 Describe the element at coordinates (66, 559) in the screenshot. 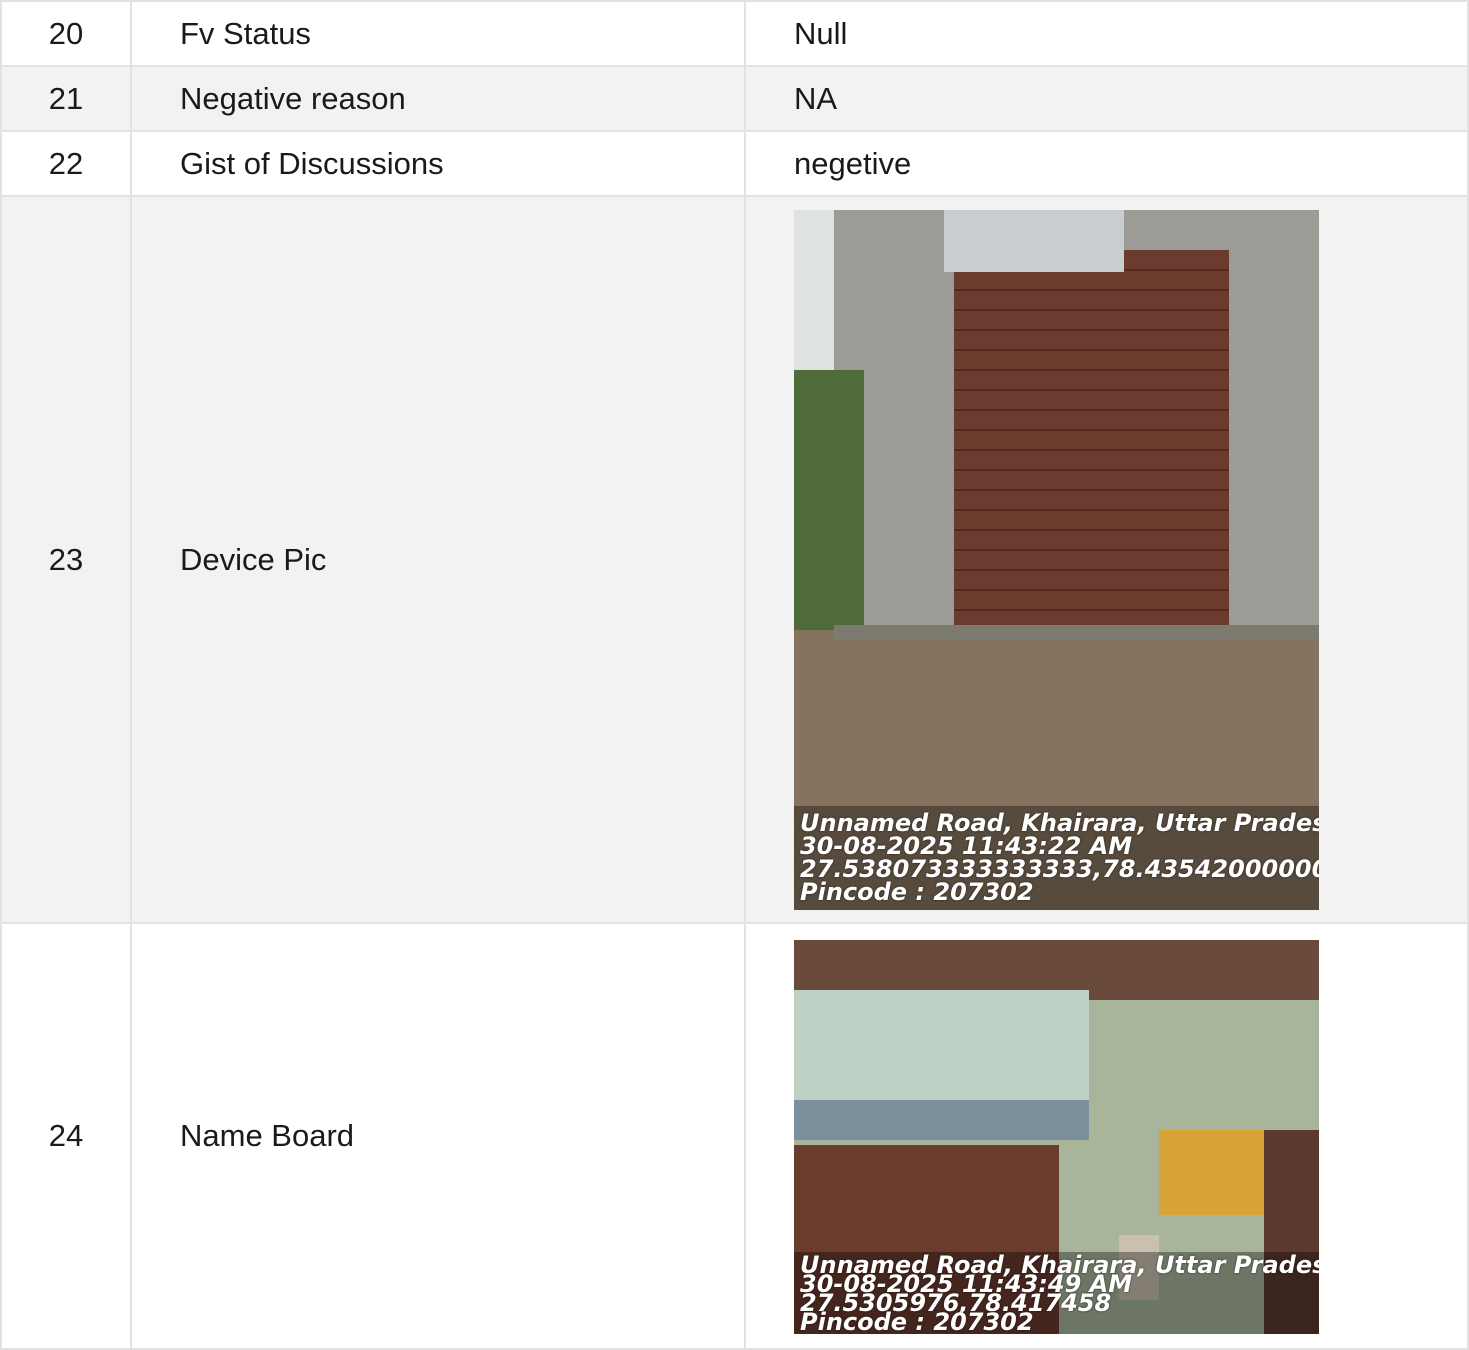

I see `row-number: 23` at that location.